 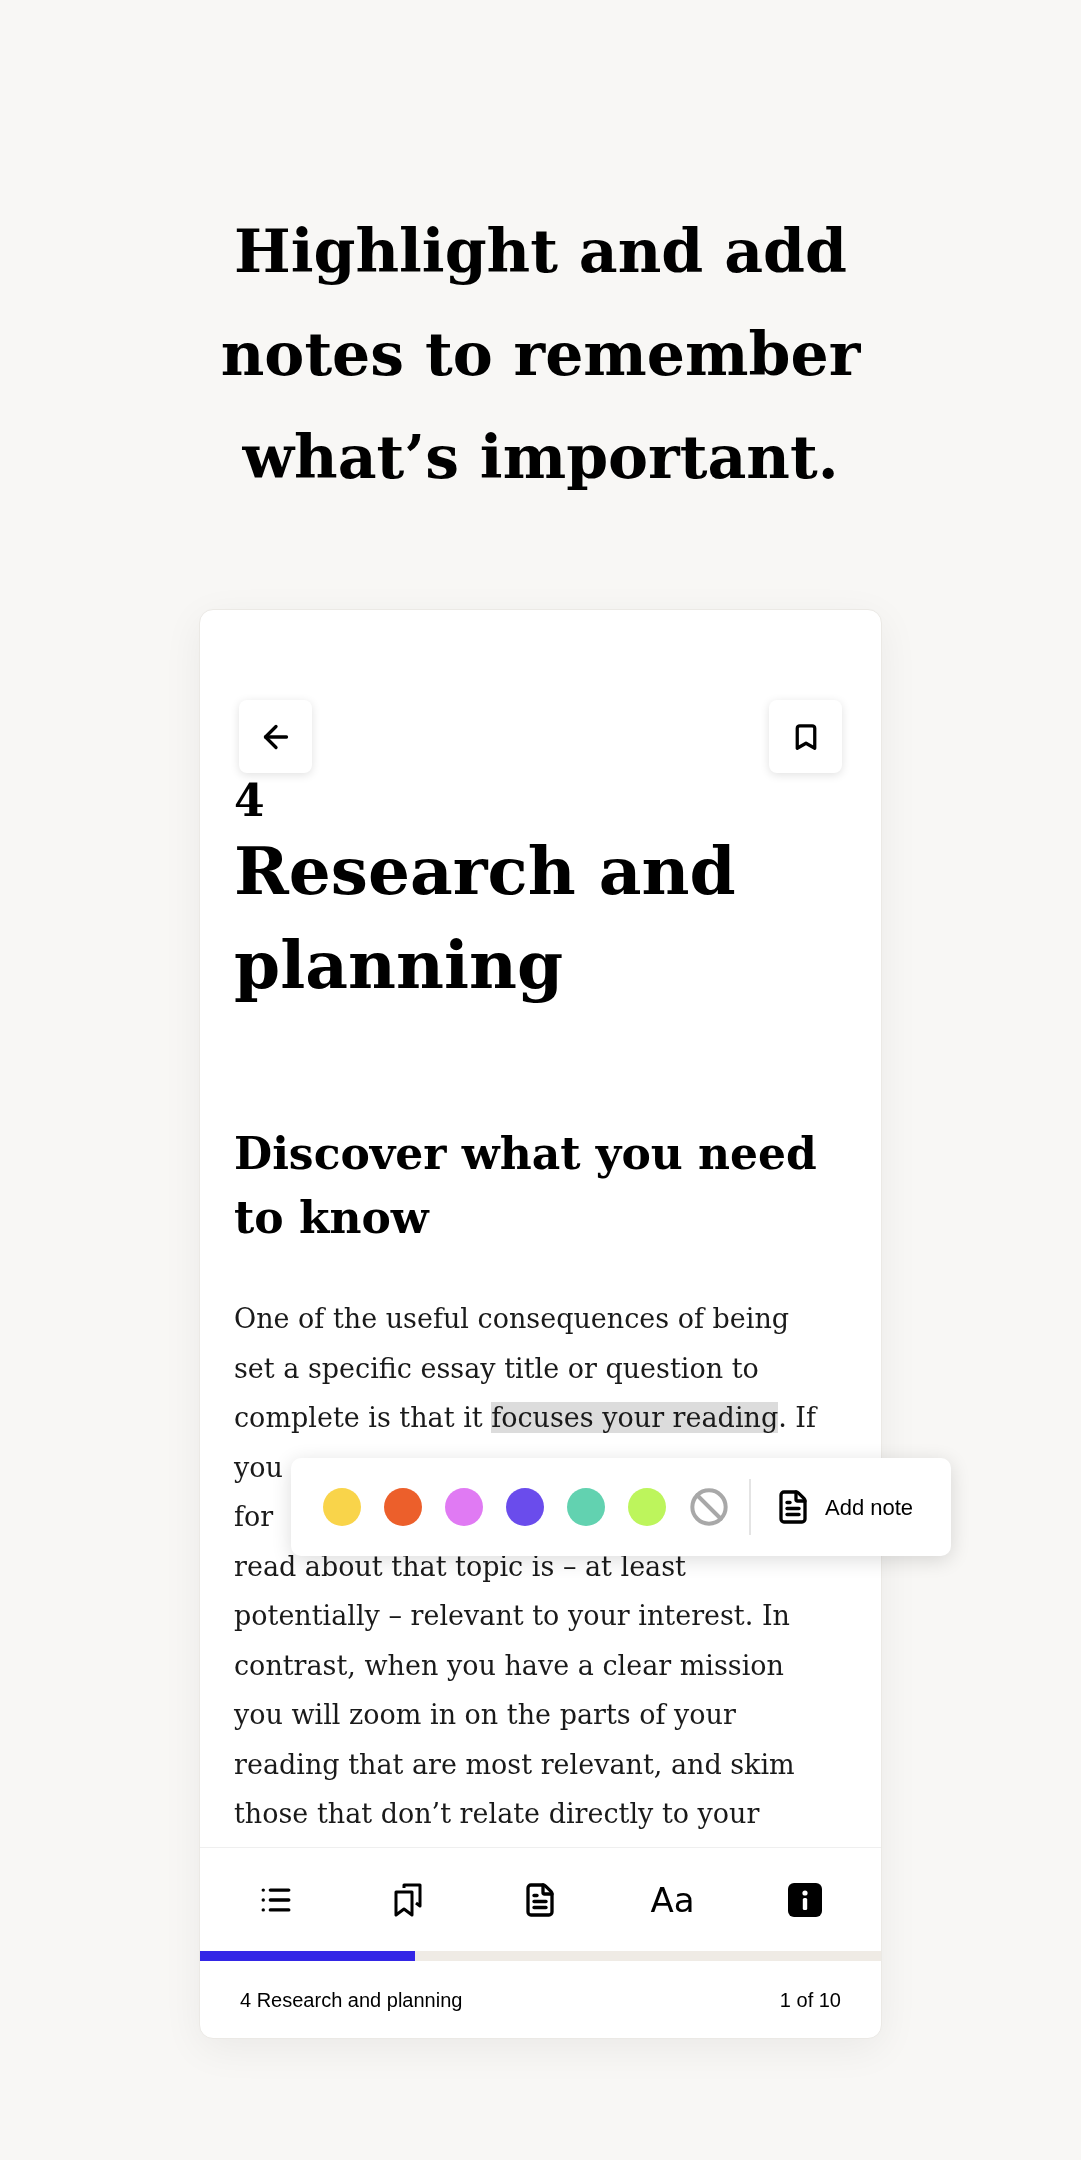 What do you see at coordinates (804, 1899) in the screenshot?
I see `info-icon` at bounding box center [804, 1899].